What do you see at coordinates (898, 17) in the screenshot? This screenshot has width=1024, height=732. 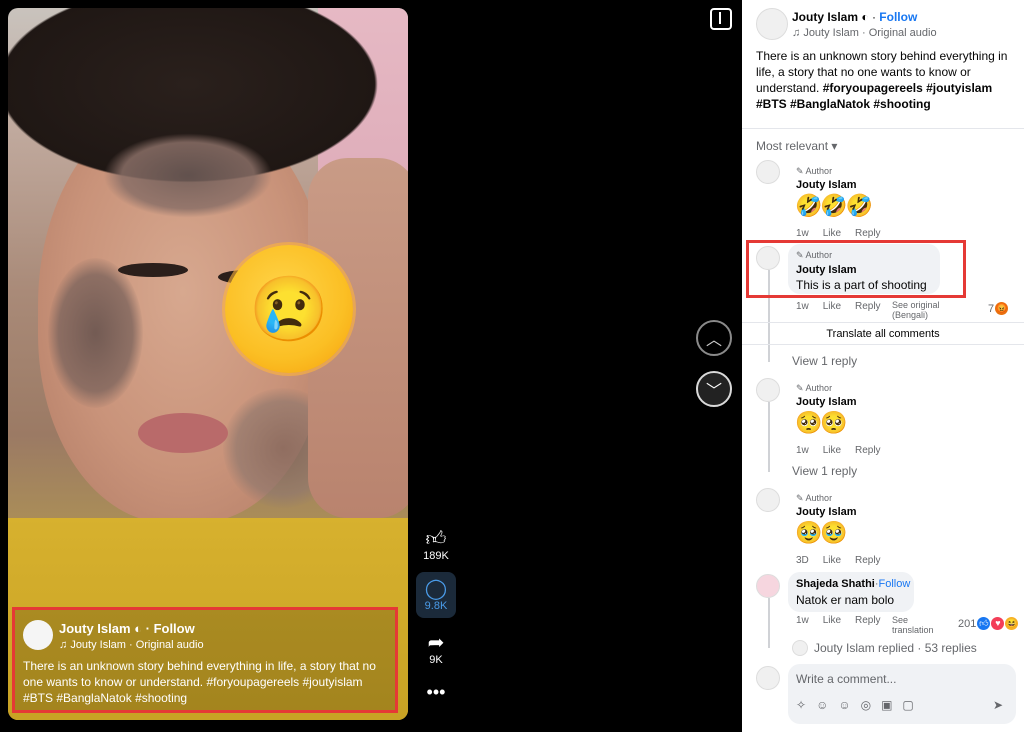 I see `follow-button: Follow` at bounding box center [898, 17].